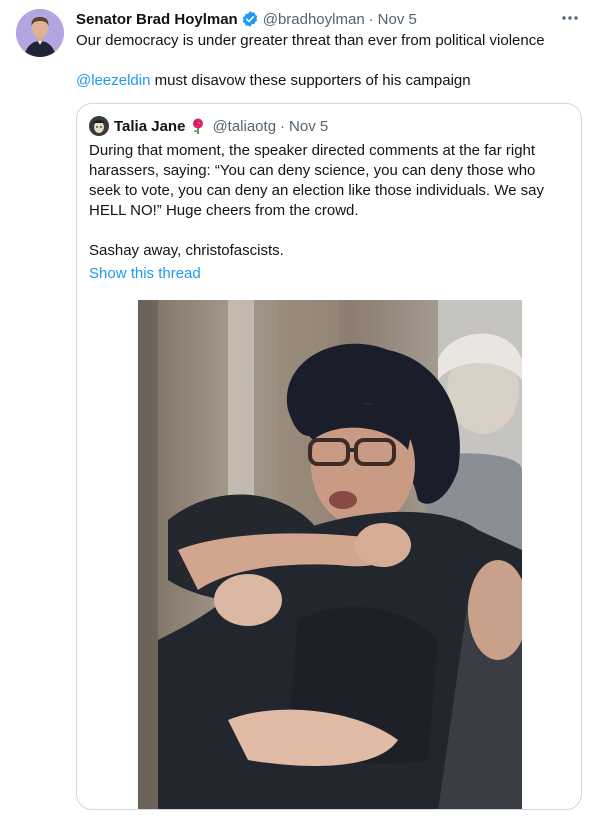 This screenshot has height=822, width=596. What do you see at coordinates (397, 19) in the screenshot?
I see `tweet-date: Nov 5` at bounding box center [397, 19].